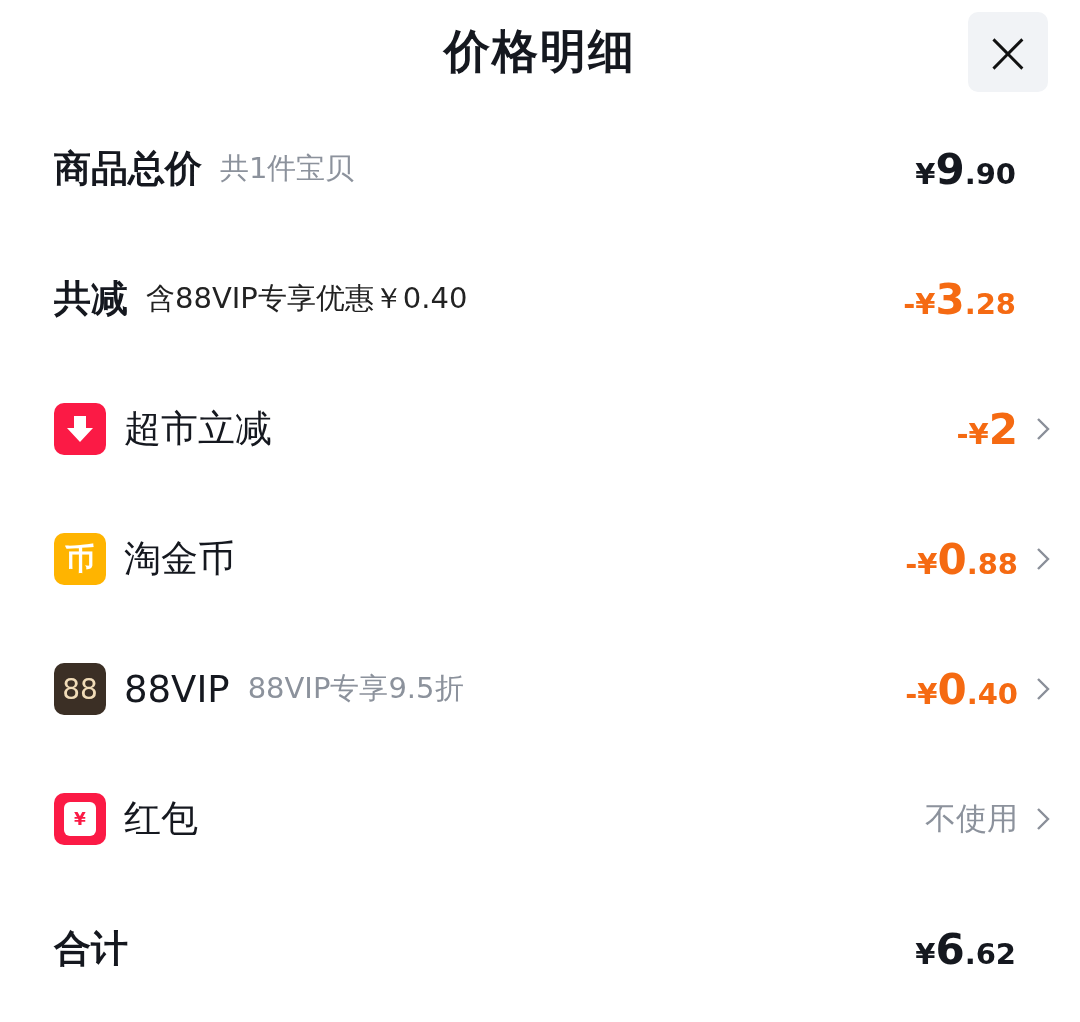  Describe the element at coordinates (91, 949) in the screenshot. I see `label: 合计` at that location.